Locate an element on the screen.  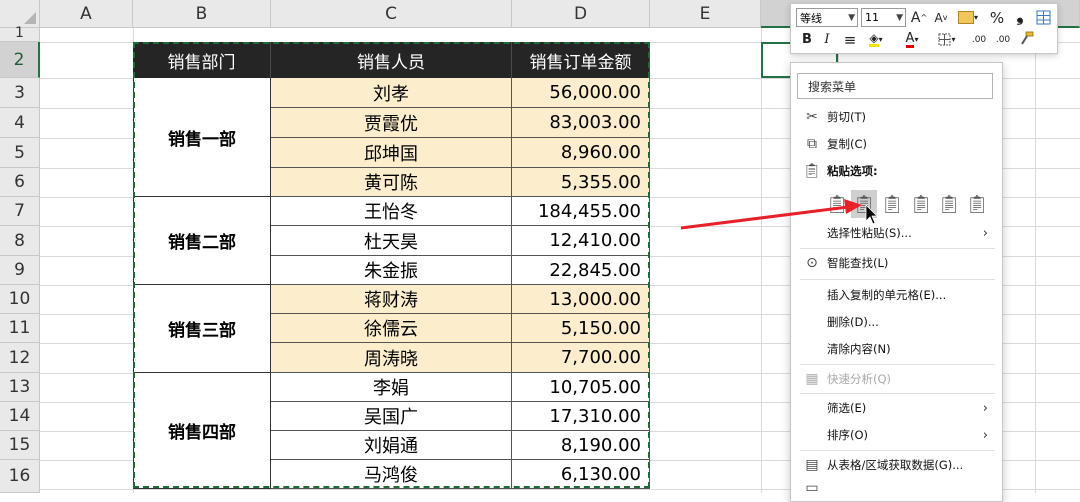
arrow-icon is located at coordinates (779, 214).